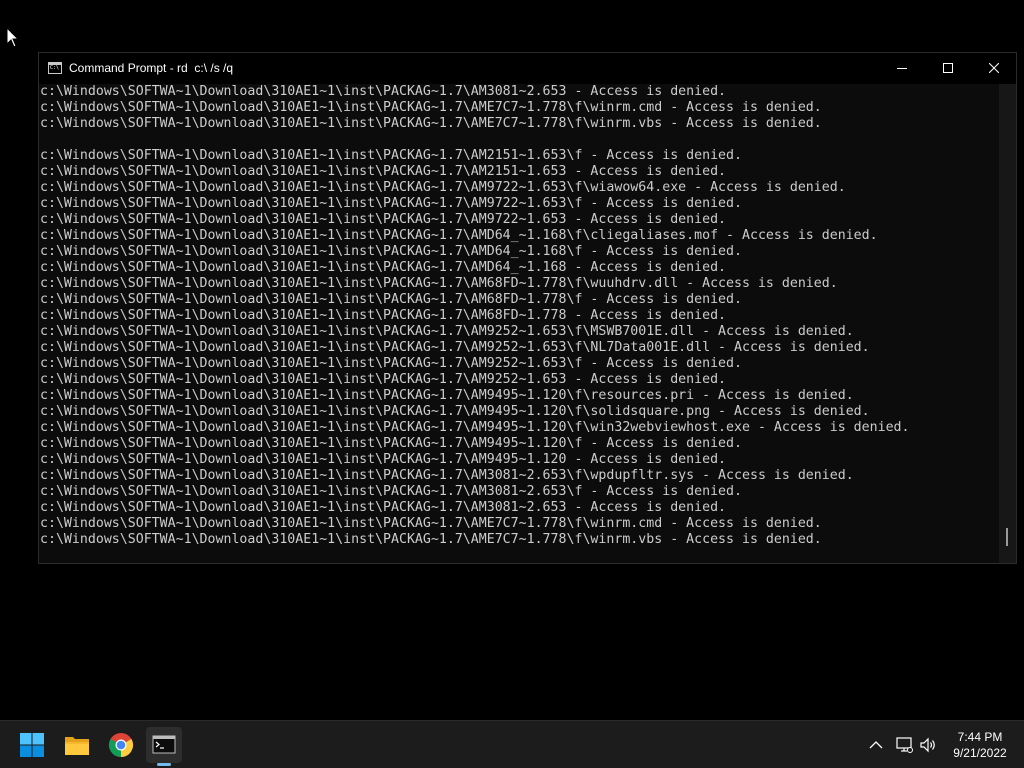 Image resolution: width=1024 pixels, height=768 pixels. What do you see at coordinates (164, 764) in the screenshot?
I see `active-app-indicator` at bounding box center [164, 764].